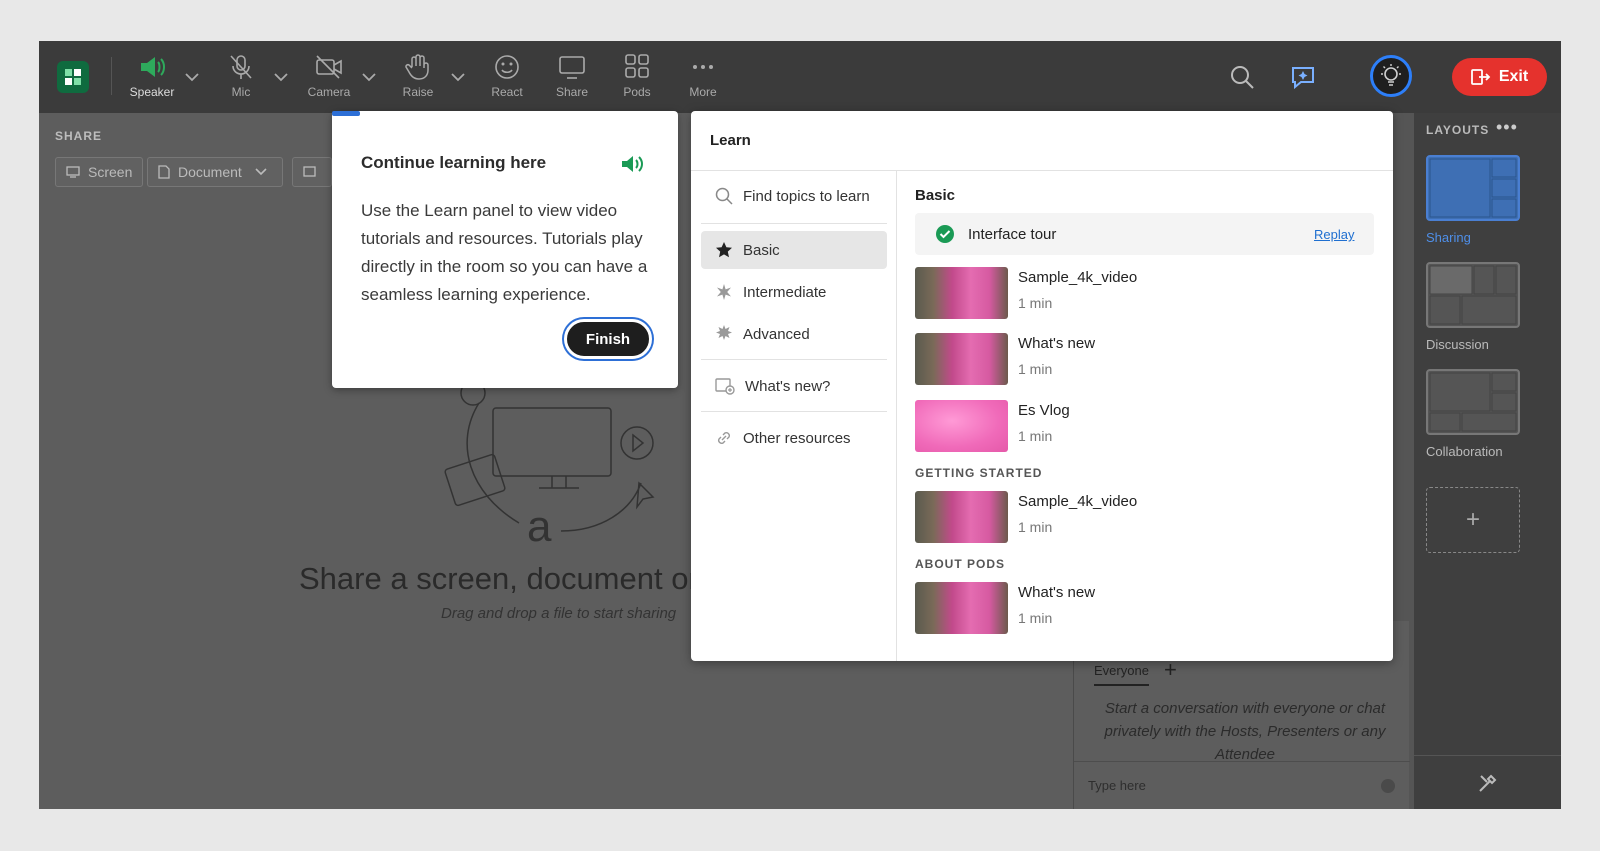  I want to click on document-icon, so click(164, 172).